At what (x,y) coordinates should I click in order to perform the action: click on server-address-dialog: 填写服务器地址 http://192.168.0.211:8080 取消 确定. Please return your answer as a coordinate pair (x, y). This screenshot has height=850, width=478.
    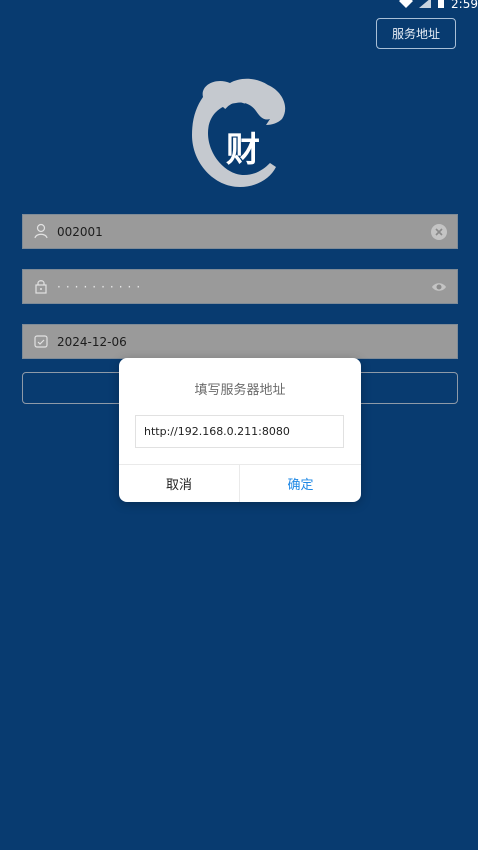
    Looking at the image, I should click on (240, 430).